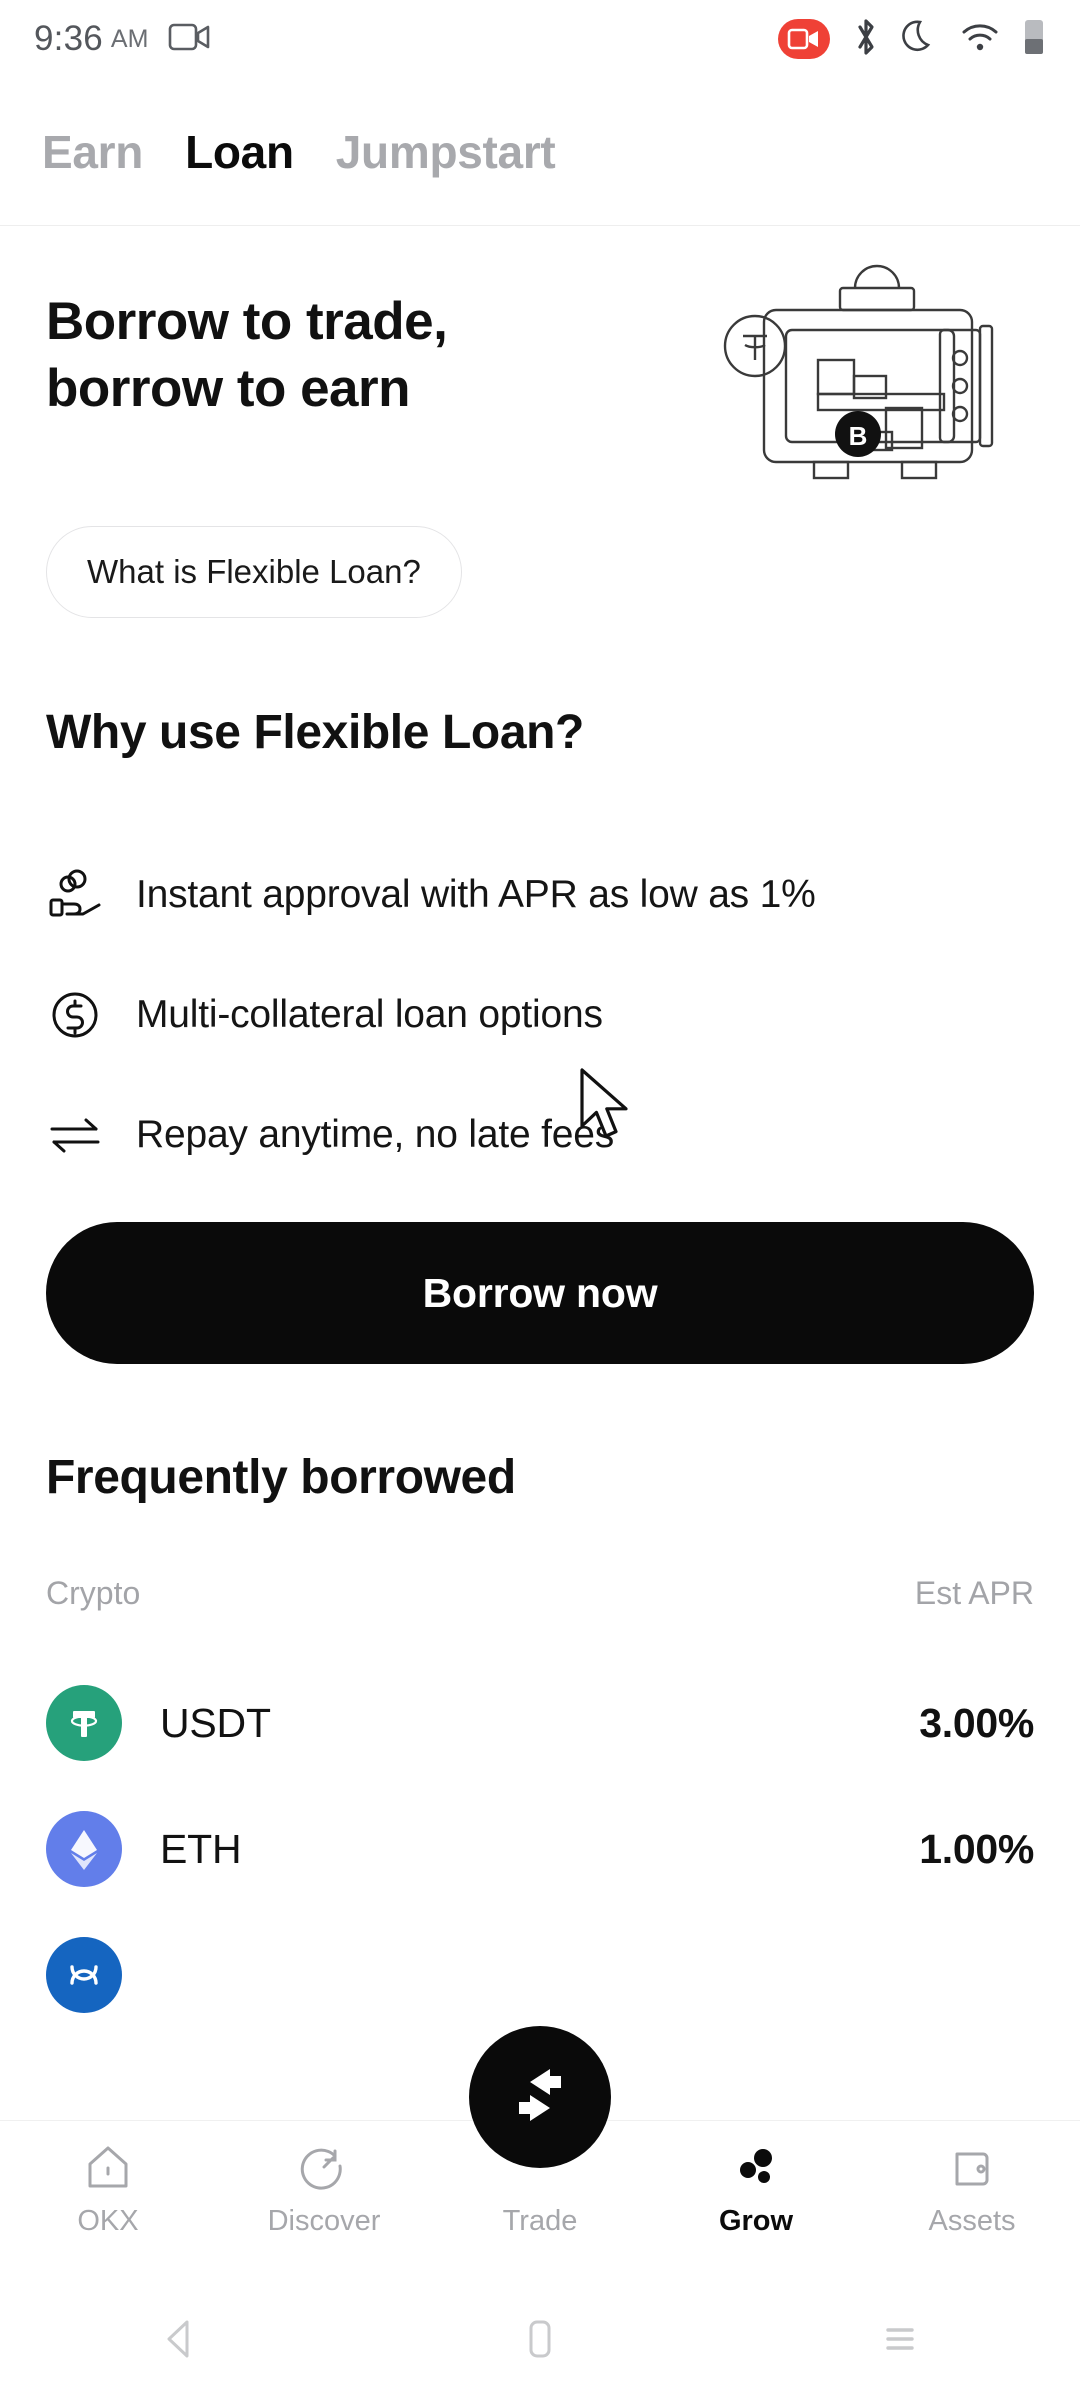 Image resolution: width=1080 pixels, height=2400 pixels. What do you see at coordinates (75, 895) in the screenshot?
I see `hand-holding-coins-icon` at bounding box center [75, 895].